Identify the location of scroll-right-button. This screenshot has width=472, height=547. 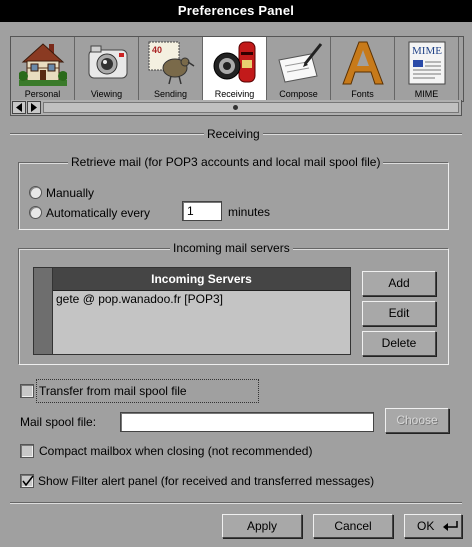
(34, 107).